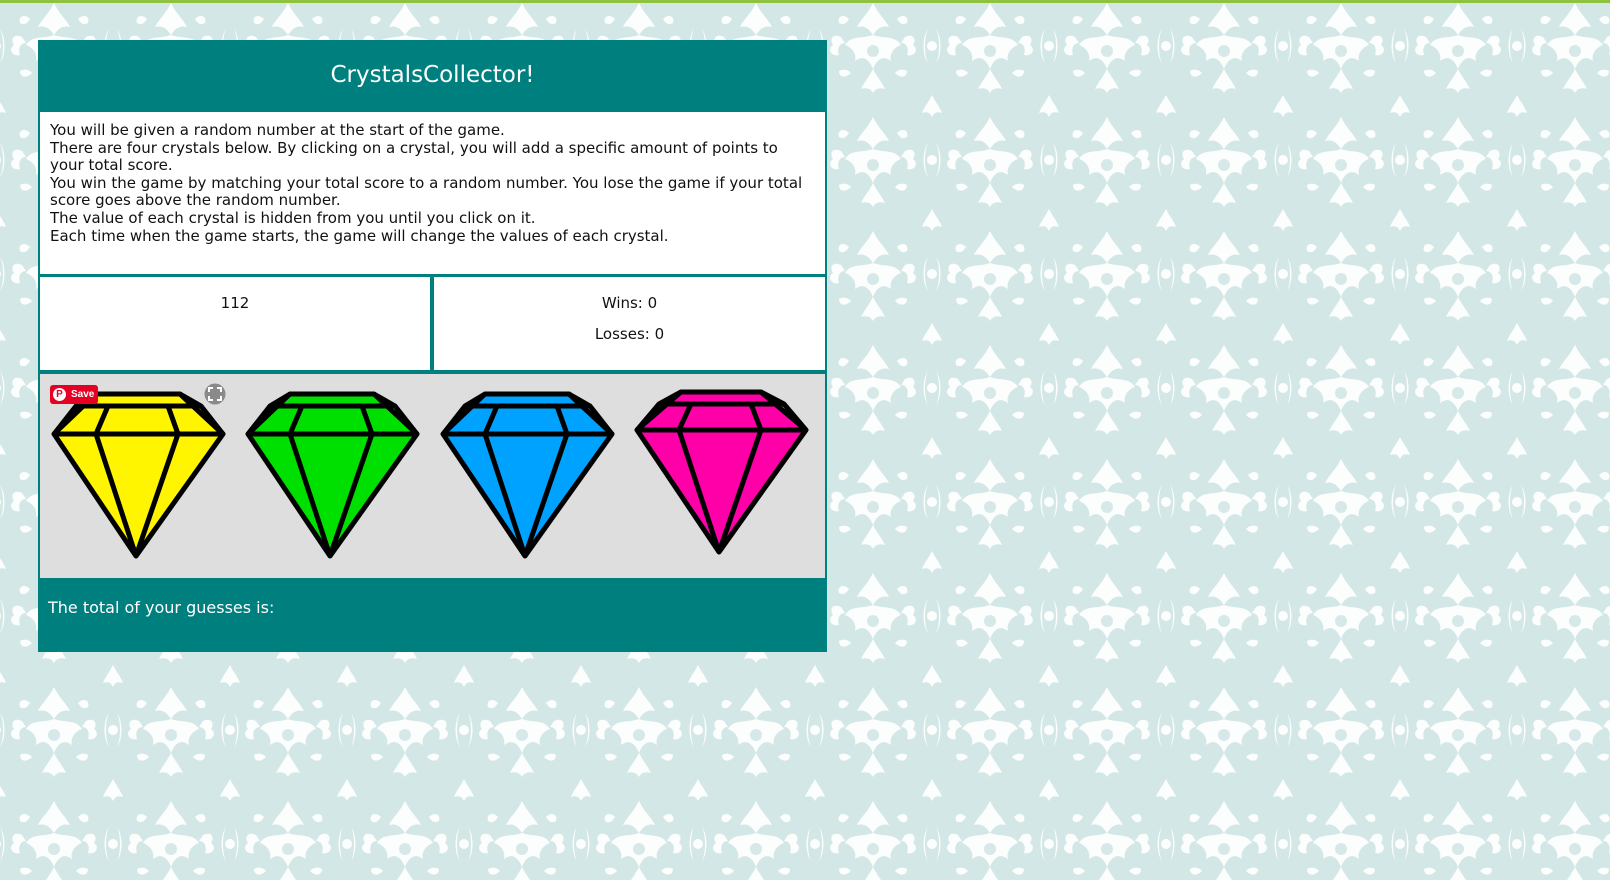 The height and width of the screenshot is (880, 1610). What do you see at coordinates (629, 303) in the screenshot?
I see `wins-count: Wins: 0` at bounding box center [629, 303].